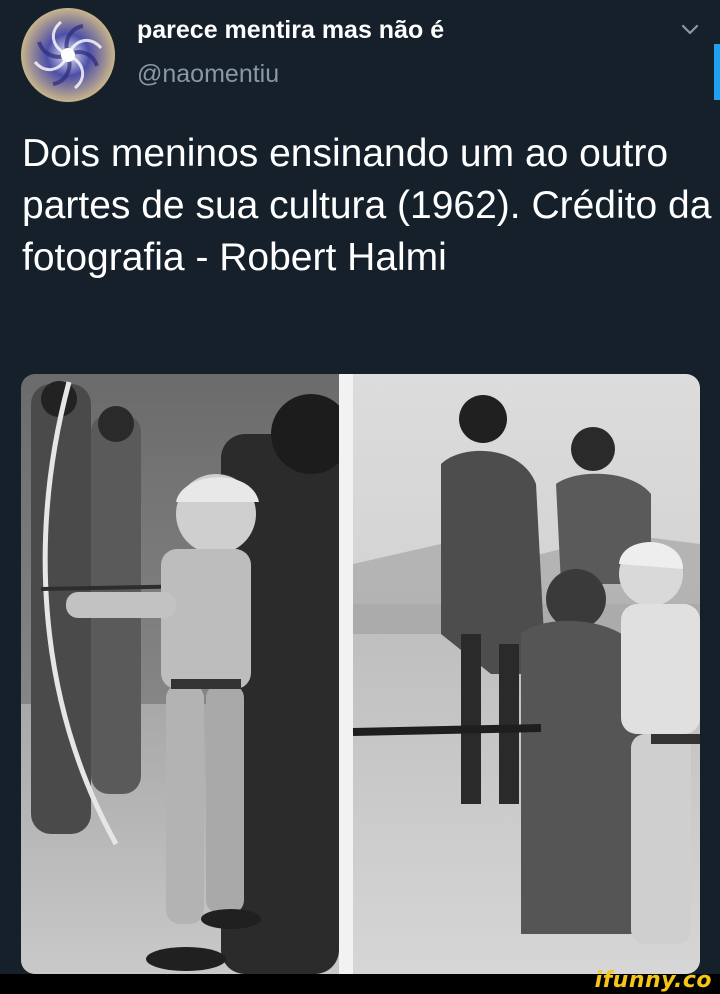  I want to click on watermark-logo: ifunny.co, so click(653, 980).